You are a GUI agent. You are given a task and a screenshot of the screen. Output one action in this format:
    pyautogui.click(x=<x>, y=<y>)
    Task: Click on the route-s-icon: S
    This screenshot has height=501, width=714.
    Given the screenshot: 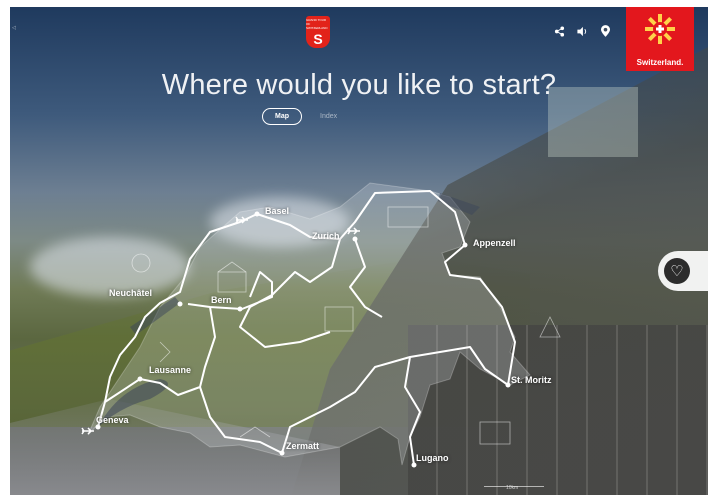 What is the action you would take?
    pyautogui.click(x=318, y=39)
    